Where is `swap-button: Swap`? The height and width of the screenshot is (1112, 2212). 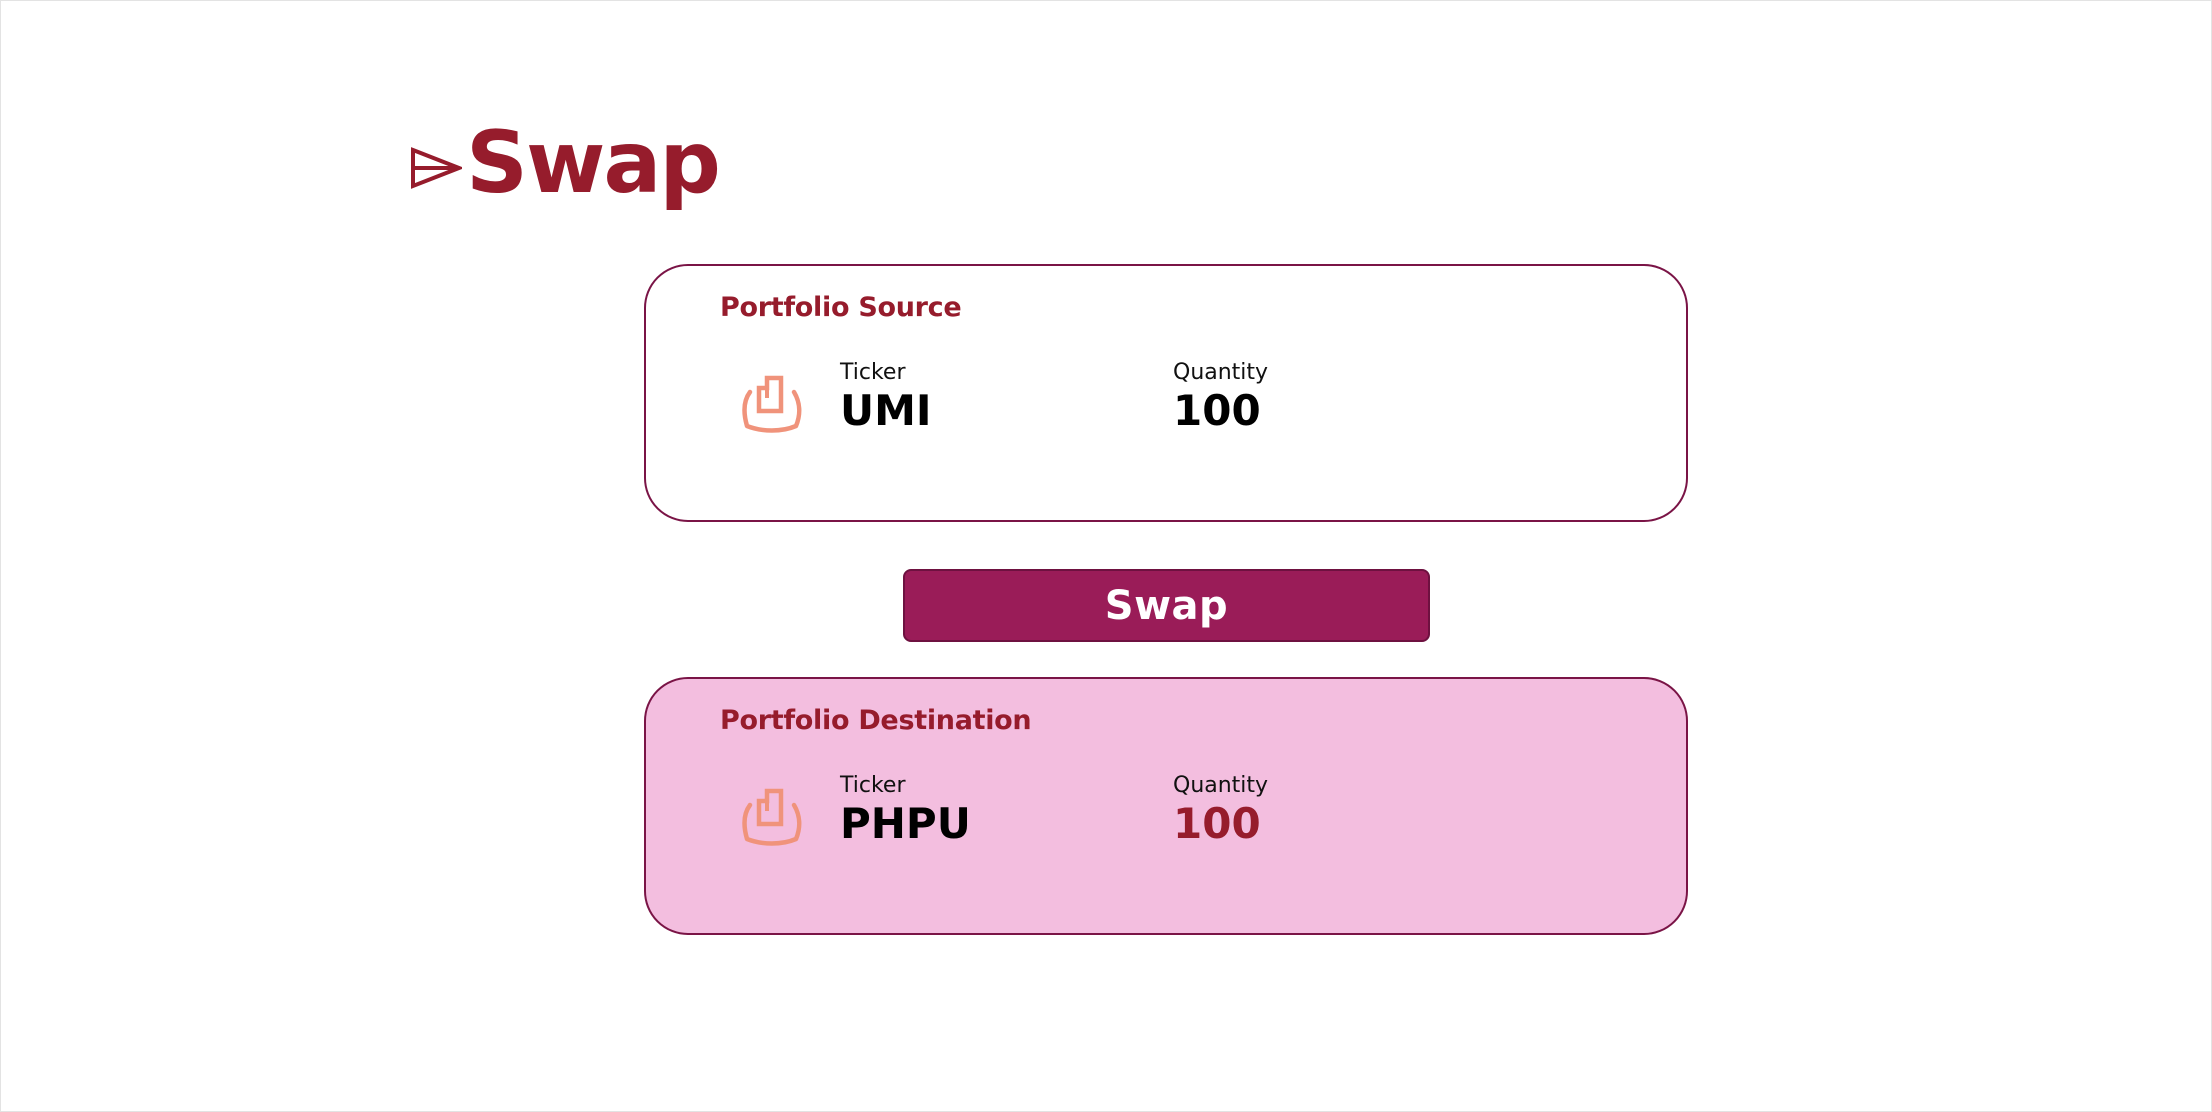 swap-button: Swap is located at coordinates (1166, 605).